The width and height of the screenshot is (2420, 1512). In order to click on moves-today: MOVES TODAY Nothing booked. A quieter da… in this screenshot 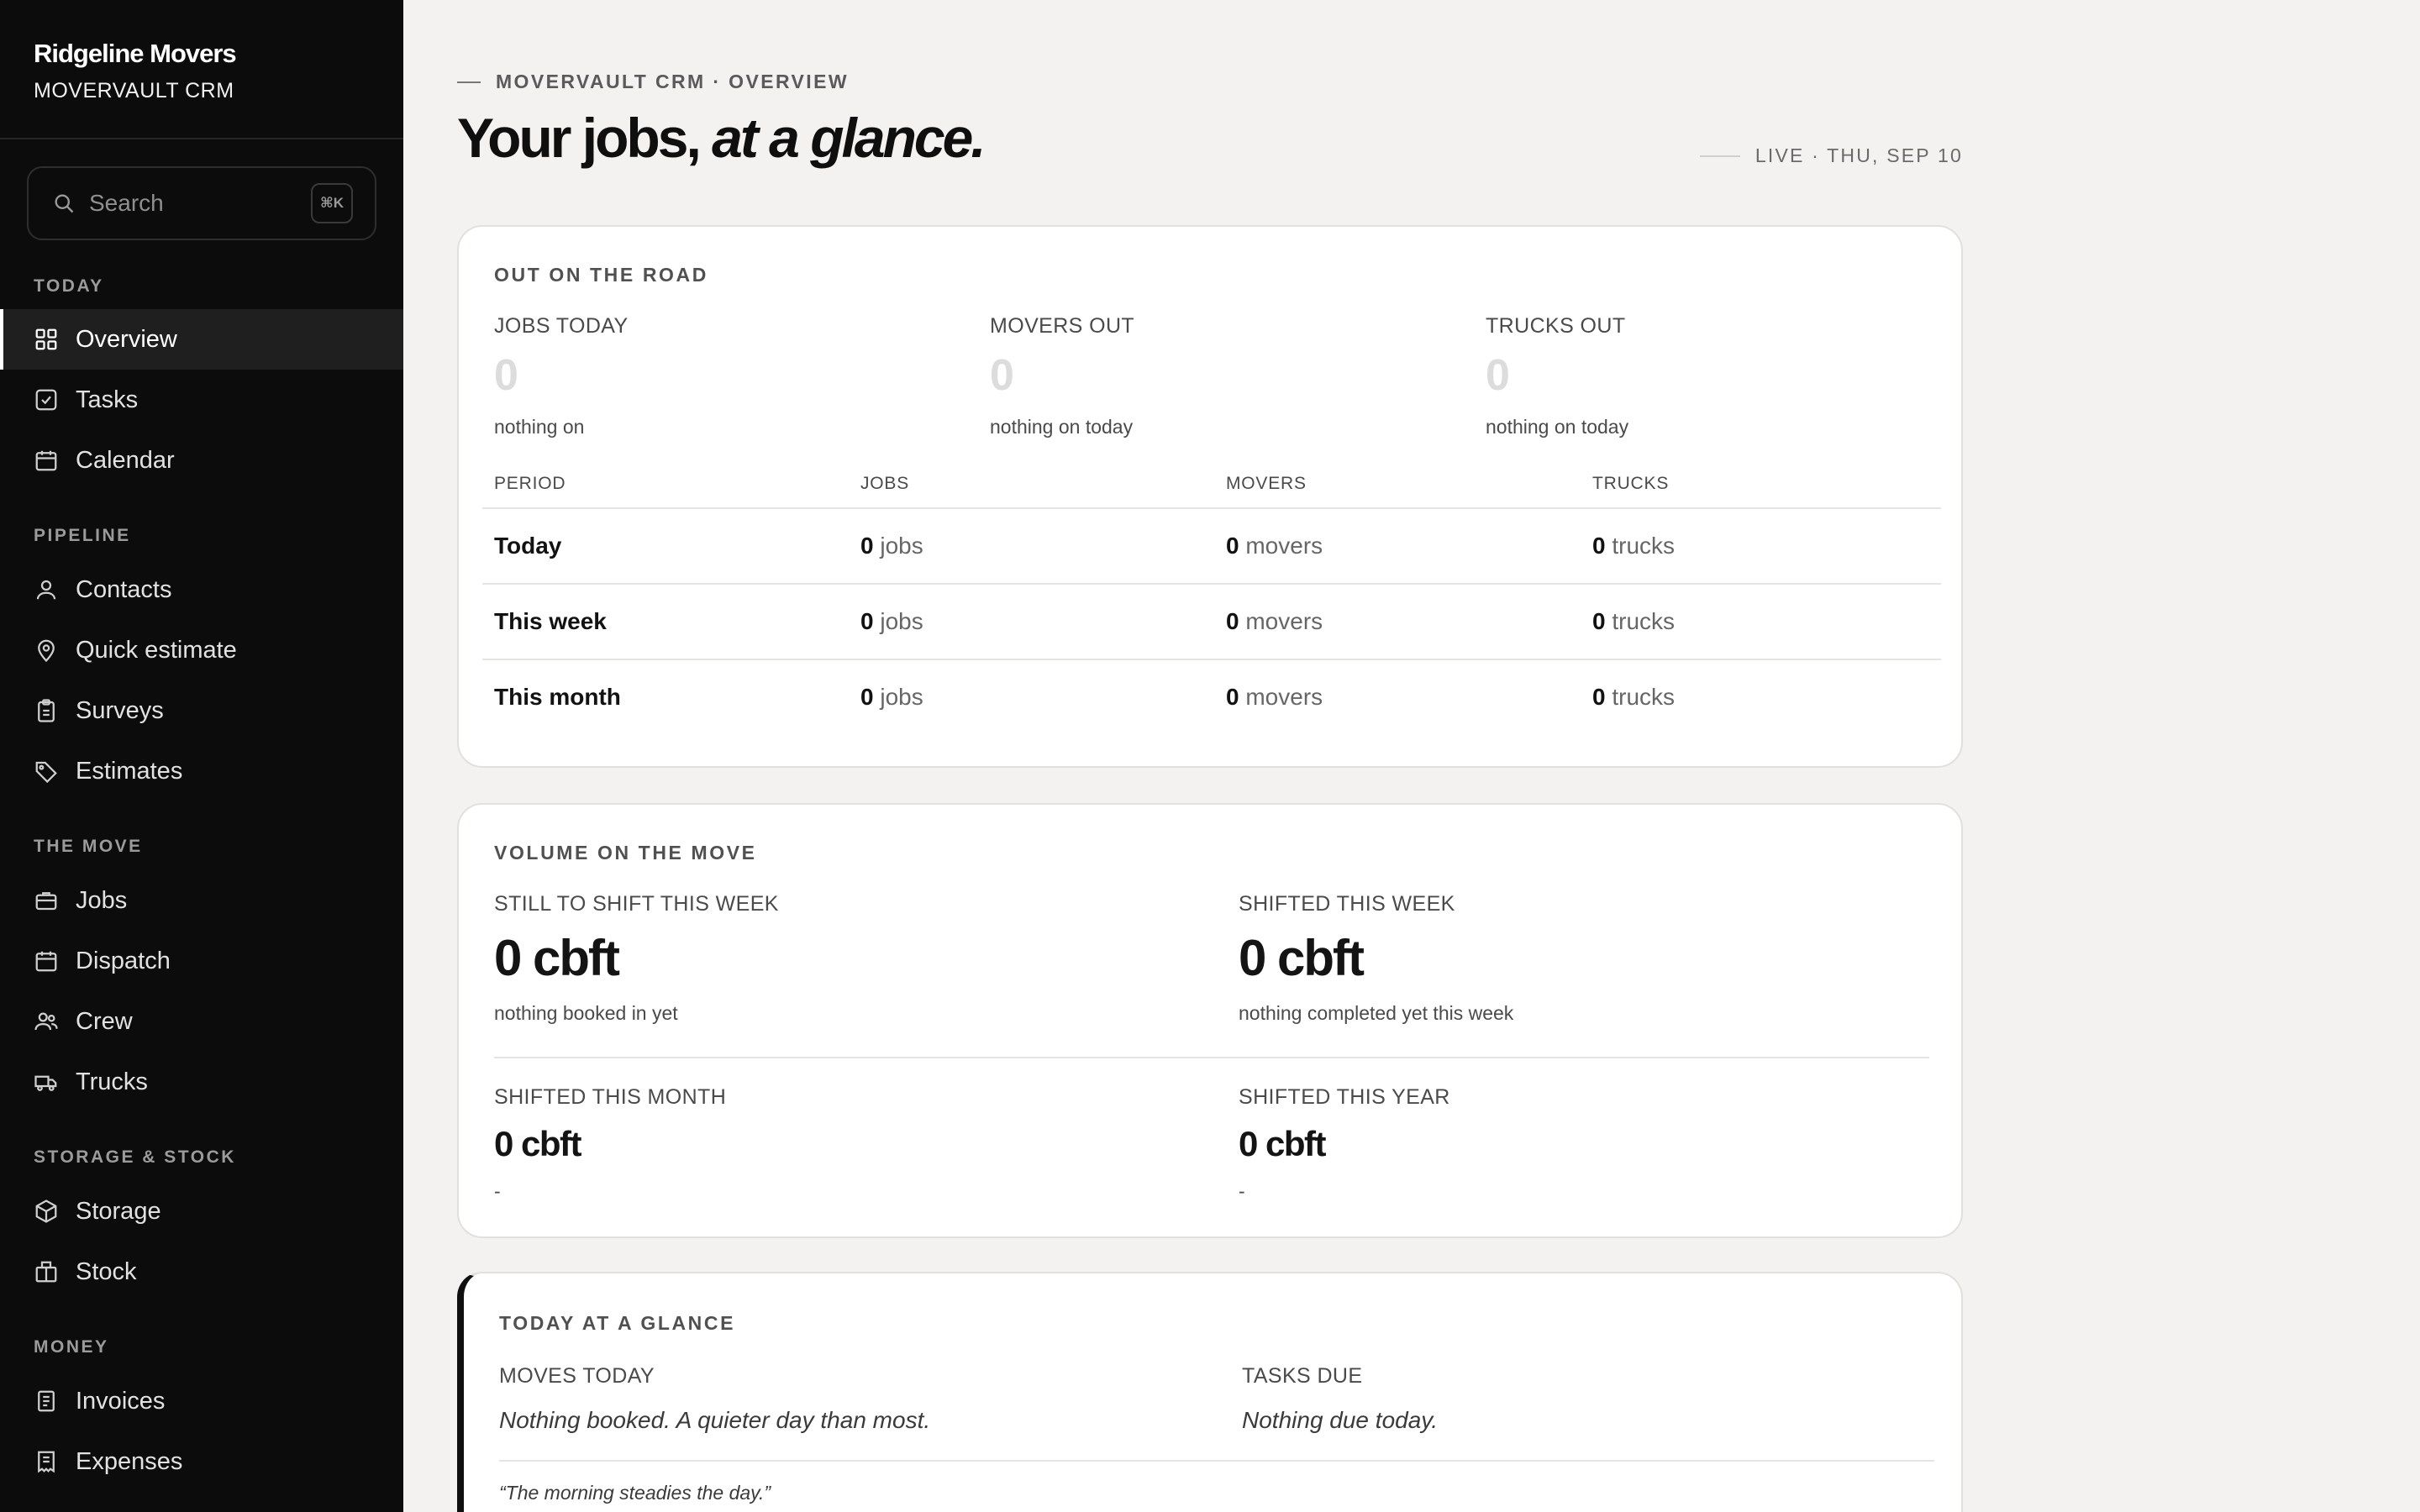, I will do `click(843, 1399)`.